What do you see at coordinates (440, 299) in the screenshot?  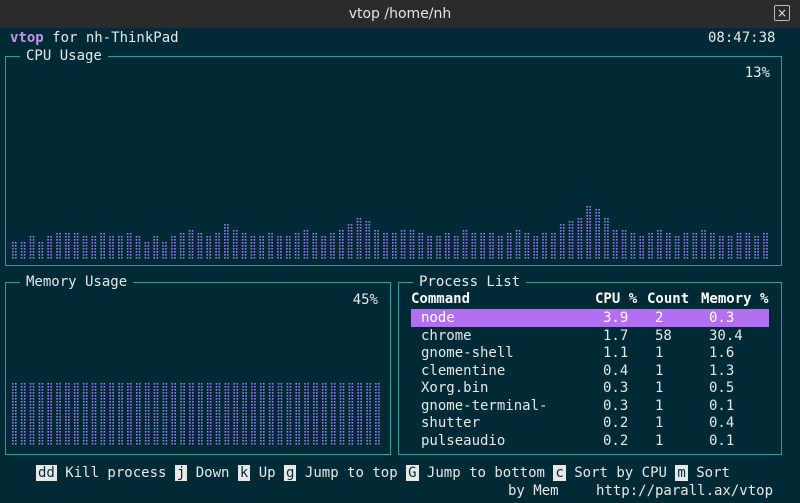 I see `col-command: Command` at bounding box center [440, 299].